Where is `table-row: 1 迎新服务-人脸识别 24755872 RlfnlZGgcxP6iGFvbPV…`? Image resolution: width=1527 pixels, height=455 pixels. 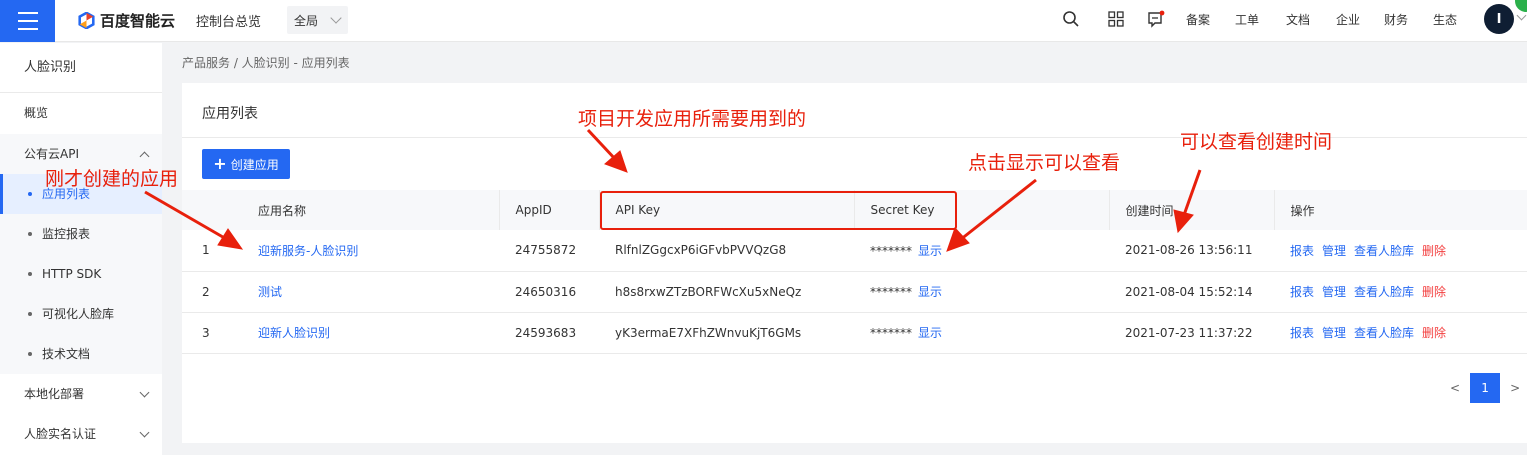 table-row: 1 迎新服务-人脸识别 24755872 RlfnlZGgcxP6iGFvbPV… is located at coordinates (854, 251).